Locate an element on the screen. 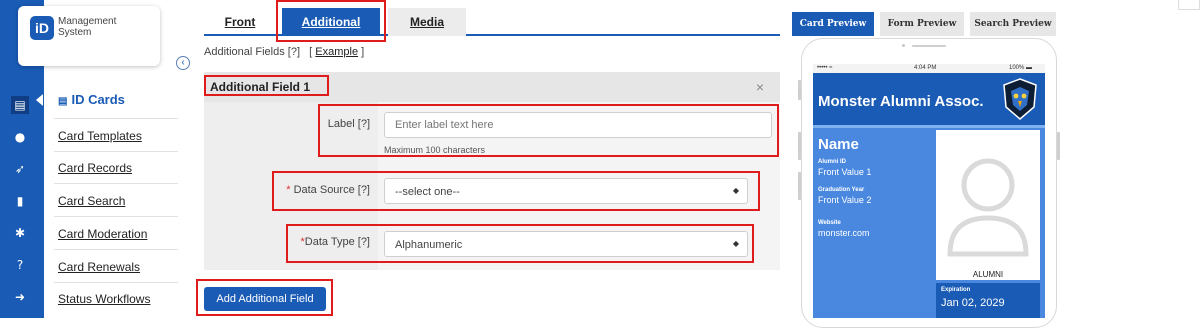  logo-line-1: Management is located at coordinates (87, 21).